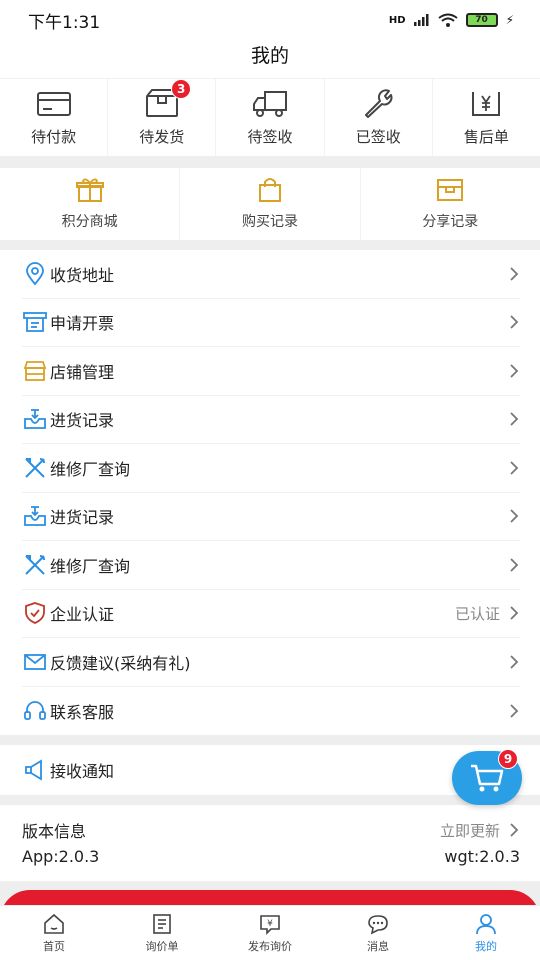 The image size is (540, 960). I want to click on order-after-sales: 售后单, so click(486, 117).